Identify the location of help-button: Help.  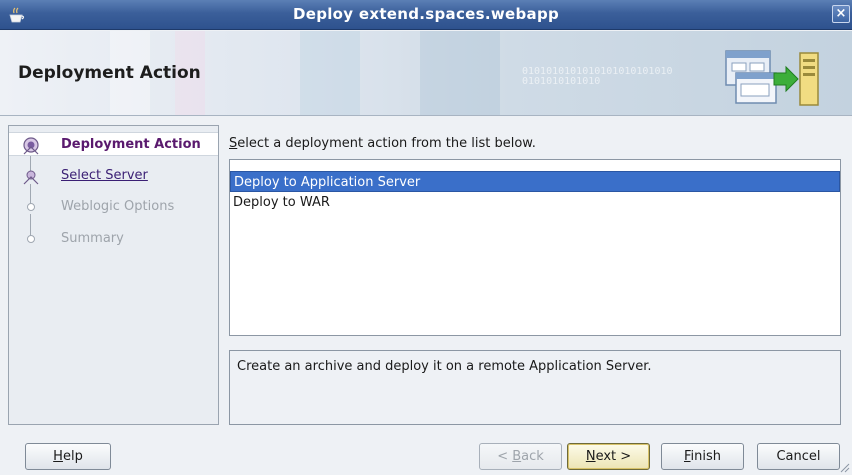
(68, 456).